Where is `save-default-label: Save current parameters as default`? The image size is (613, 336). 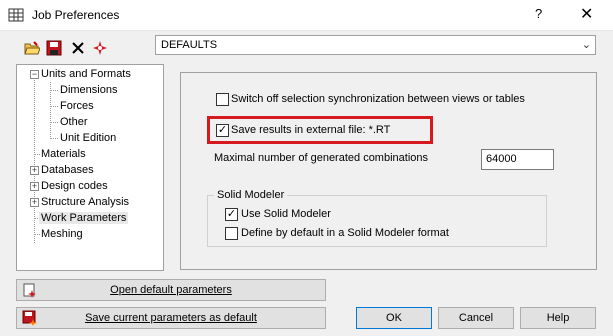
save-default-label: Save current parameters as default is located at coordinates (171, 318).